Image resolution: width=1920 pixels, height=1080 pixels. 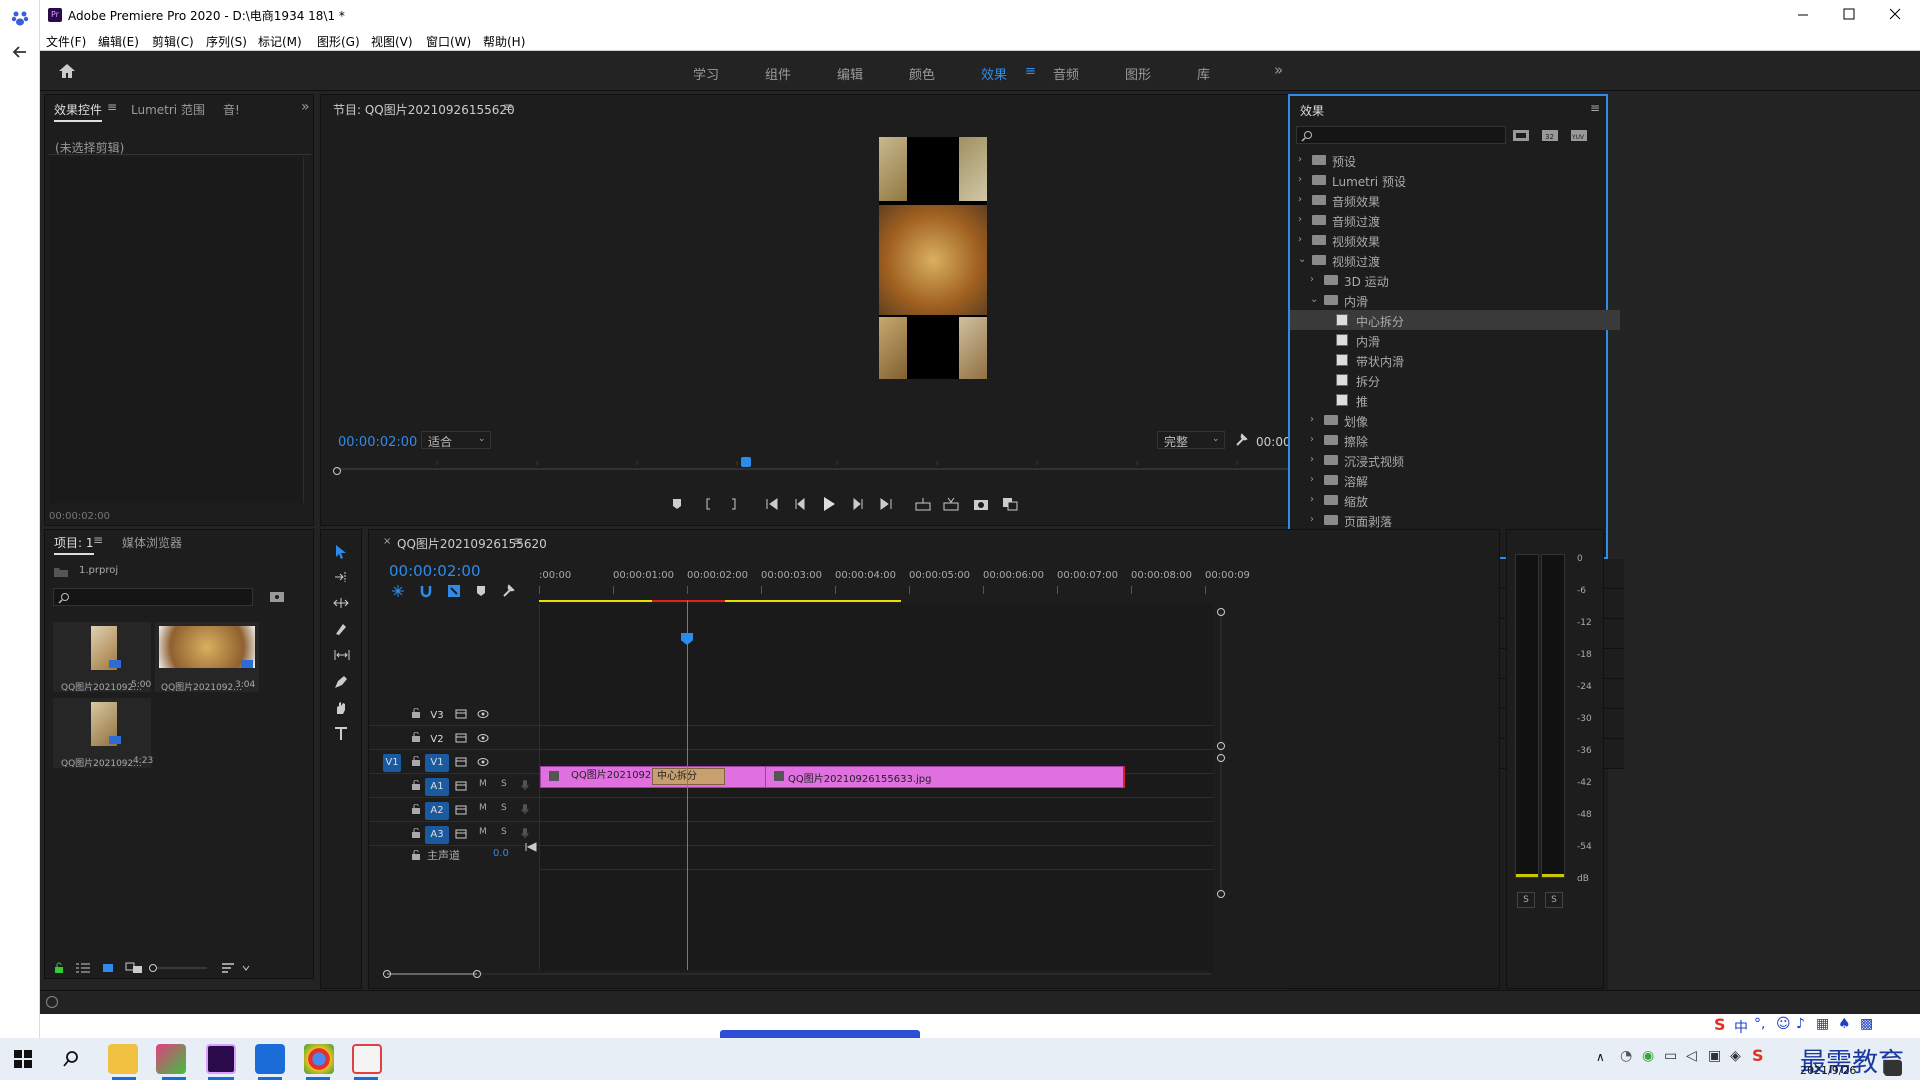 What do you see at coordinates (1691, 1056) in the screenshot?
I see `volume-icon: ◁` at bounding box center [1691, 1056].